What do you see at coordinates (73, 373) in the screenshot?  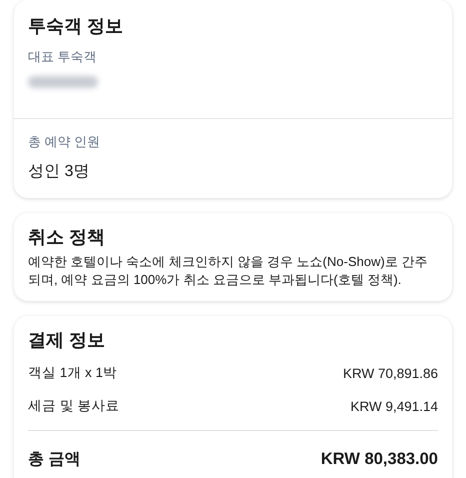 I see `price-label: 객실 1개 x 1박` at bounding box center [73, 373].